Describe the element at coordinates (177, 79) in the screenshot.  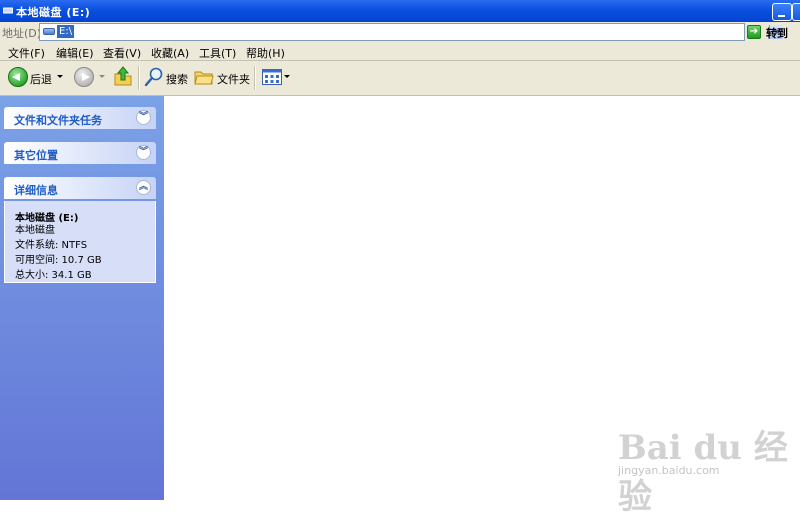
I see `search-button: 搜索` at that location.